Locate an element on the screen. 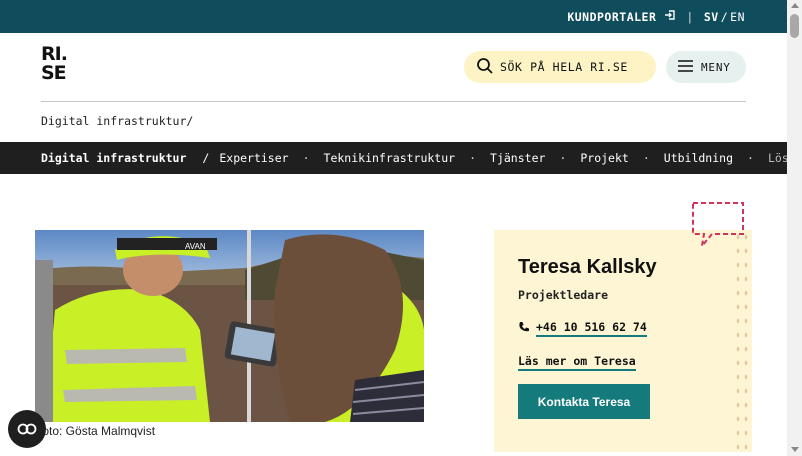  read-more-link: Läs mer om Teresa is located at coordinates (577, 362).